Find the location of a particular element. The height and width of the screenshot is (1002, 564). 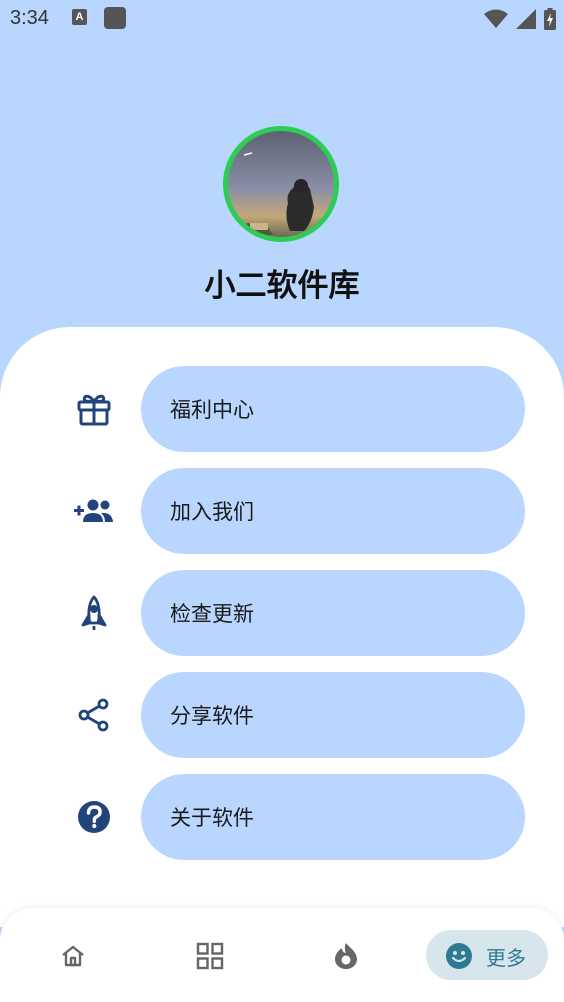

nav-more-label: 更多 is located at coordinates (506, 958).